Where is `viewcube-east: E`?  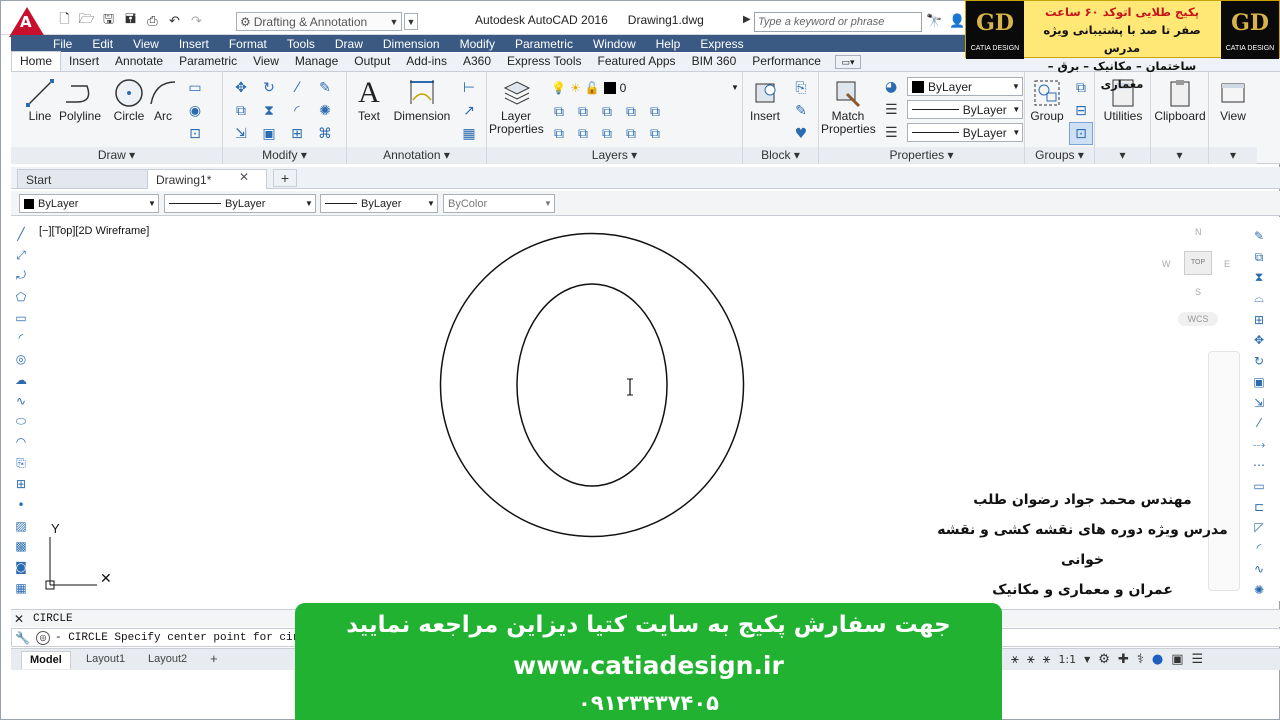 viewcube-east: E is located at coordinates (1227, 264).